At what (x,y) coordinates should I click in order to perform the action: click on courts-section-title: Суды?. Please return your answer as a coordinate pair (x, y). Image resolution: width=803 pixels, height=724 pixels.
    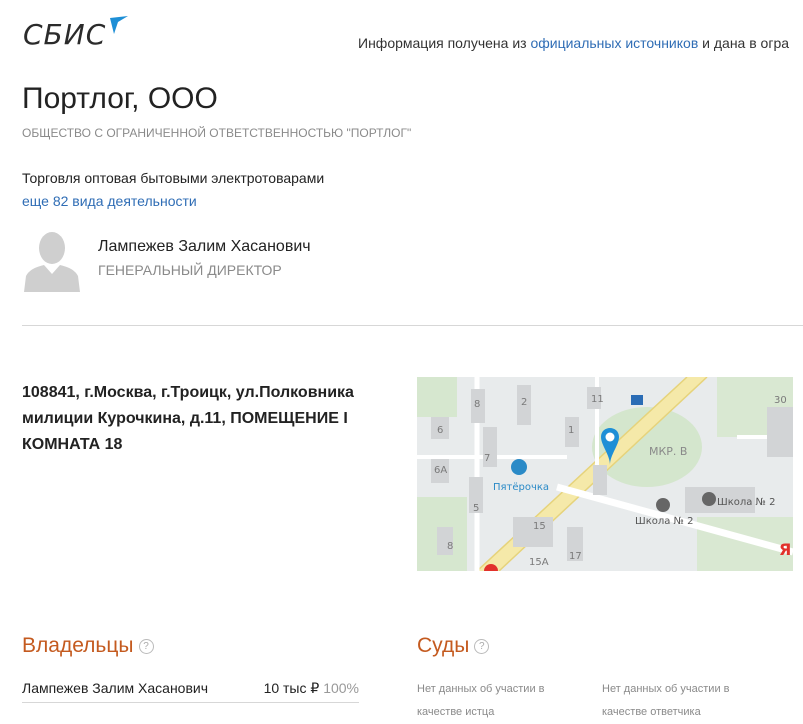
    Looking at the image, I should click on (453, 646).